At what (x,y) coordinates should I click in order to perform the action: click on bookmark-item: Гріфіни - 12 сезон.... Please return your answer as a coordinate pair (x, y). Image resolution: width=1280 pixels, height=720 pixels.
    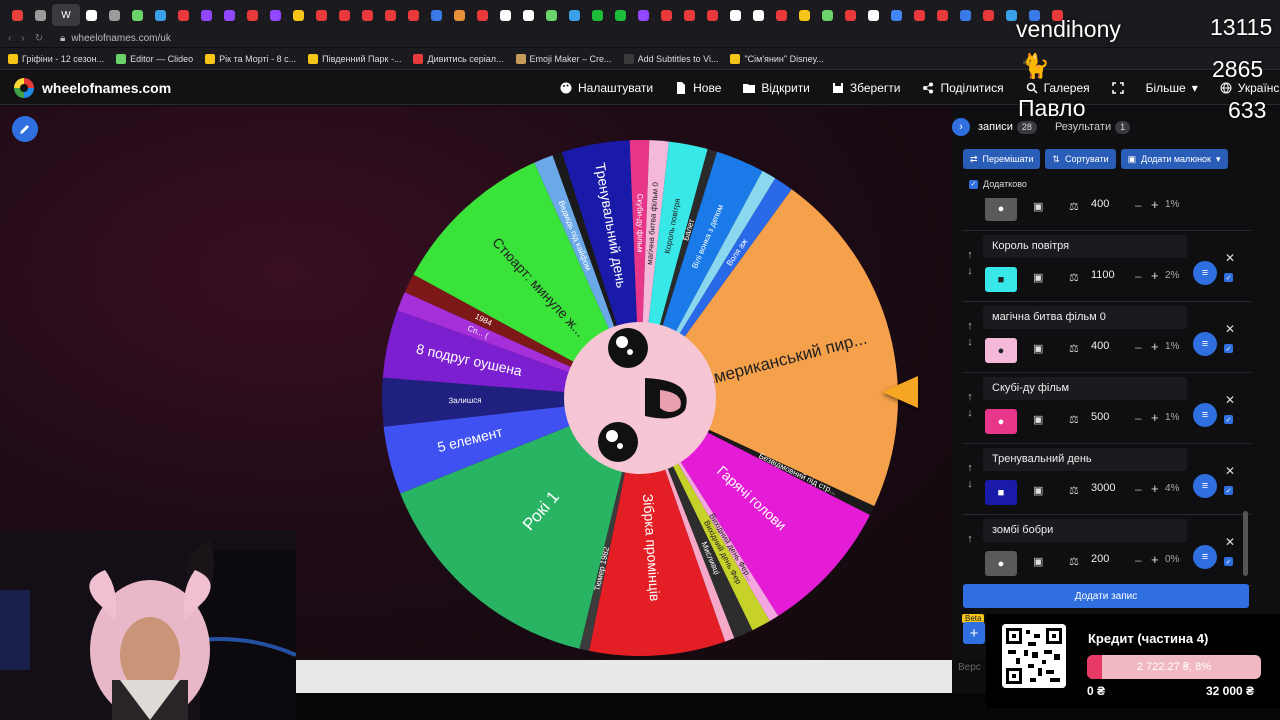
    Looking at the image, I should click on (56, 58).